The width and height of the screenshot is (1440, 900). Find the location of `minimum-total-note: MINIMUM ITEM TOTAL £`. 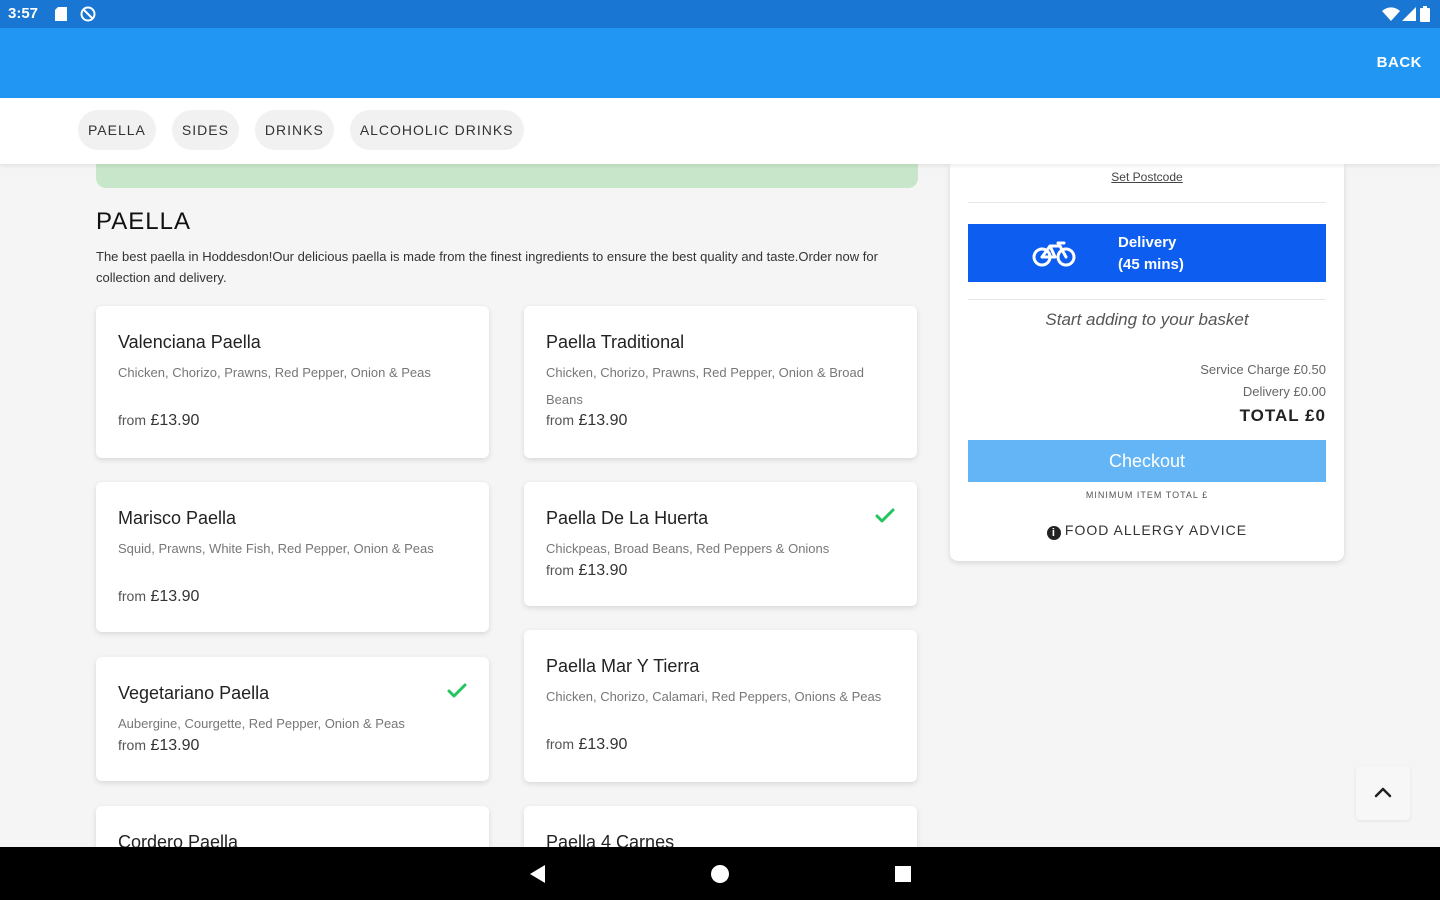

minimum-total-note: MINIMUM ITEM TOTAL £ is located at coordinates (1147, 495).